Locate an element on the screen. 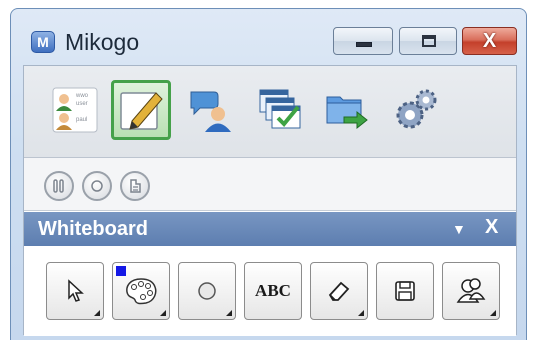 This screenshot has height=340, width=534. cursor-icon is located at coordinates (76, 290).